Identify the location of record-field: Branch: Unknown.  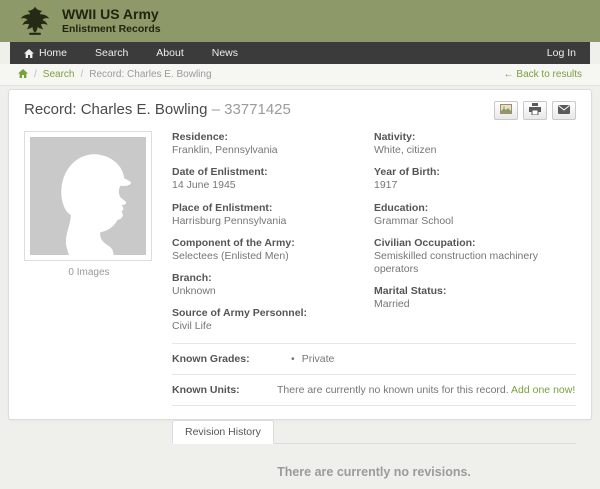
(273, 285).